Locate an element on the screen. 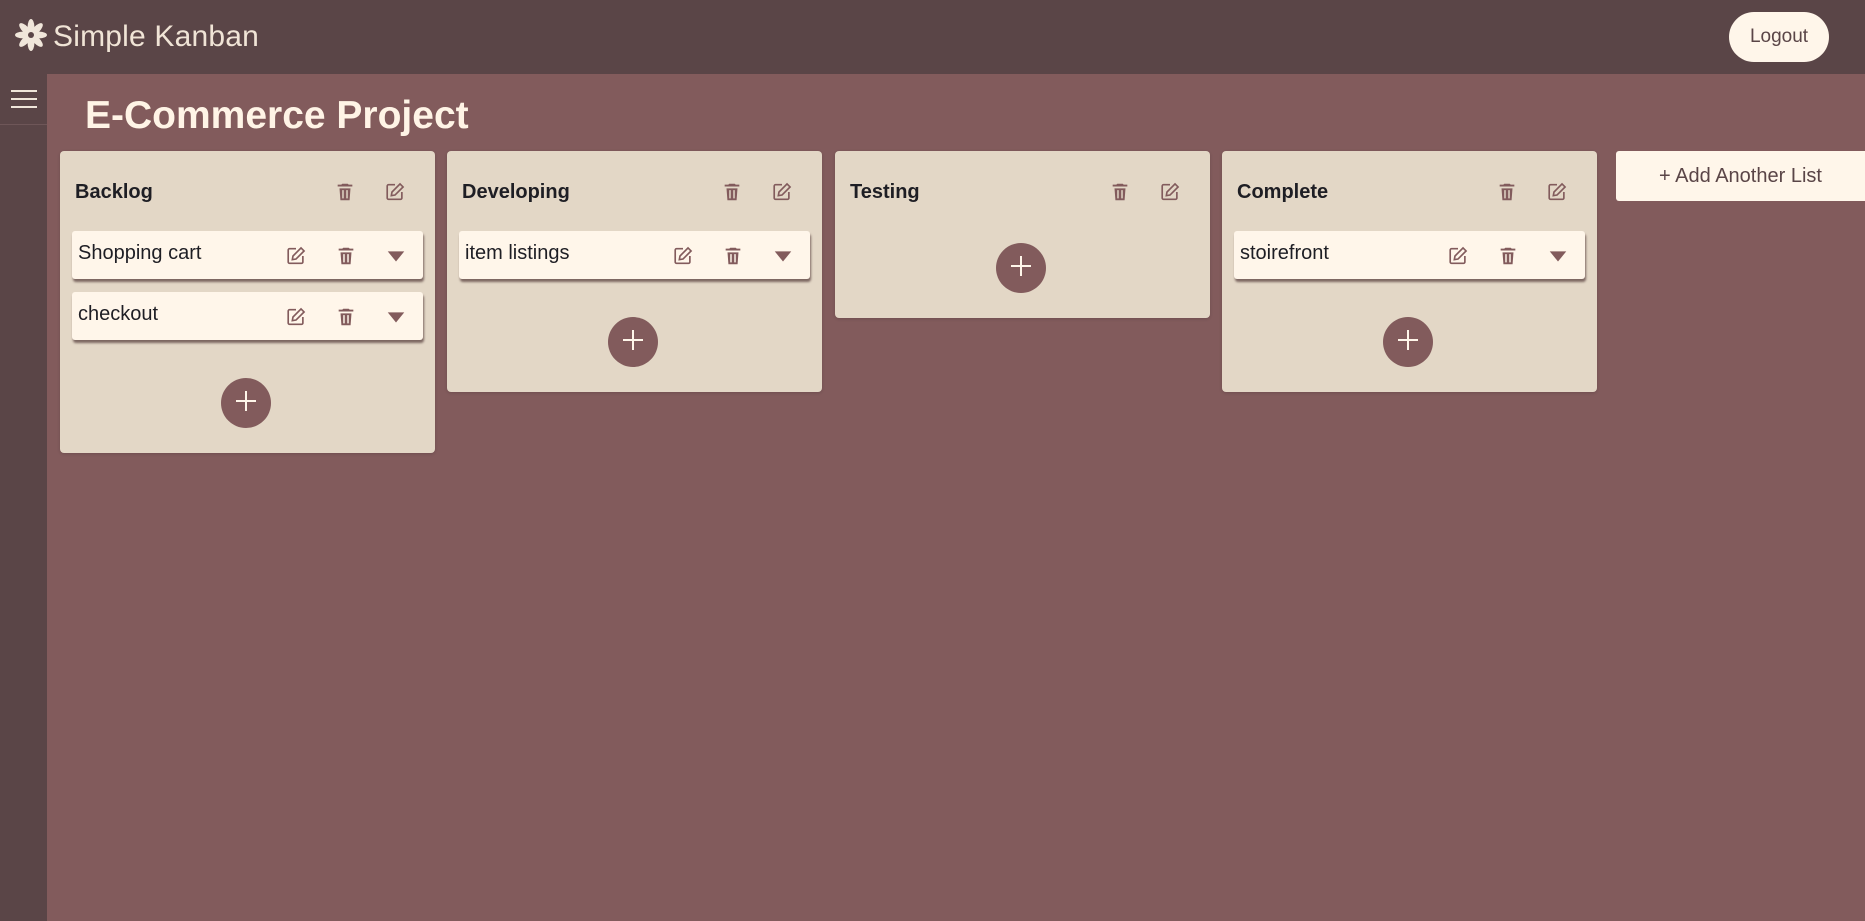 The height and width of the screenshot is (921, 1865). list-developing: Developing item listings is located at coordinates (634, 271).